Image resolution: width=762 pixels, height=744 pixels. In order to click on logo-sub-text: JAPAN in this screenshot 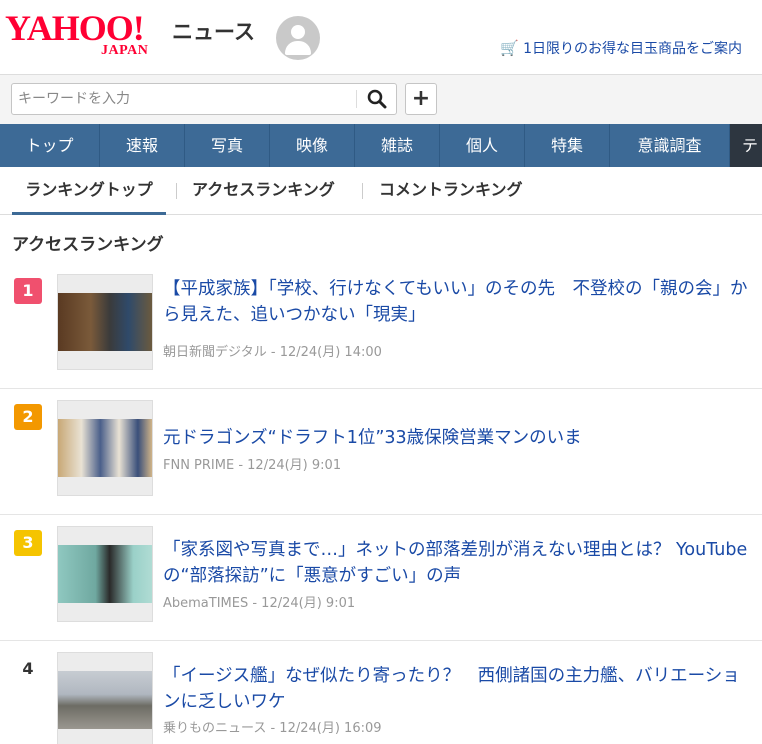, I will do `click(125, 50)`.